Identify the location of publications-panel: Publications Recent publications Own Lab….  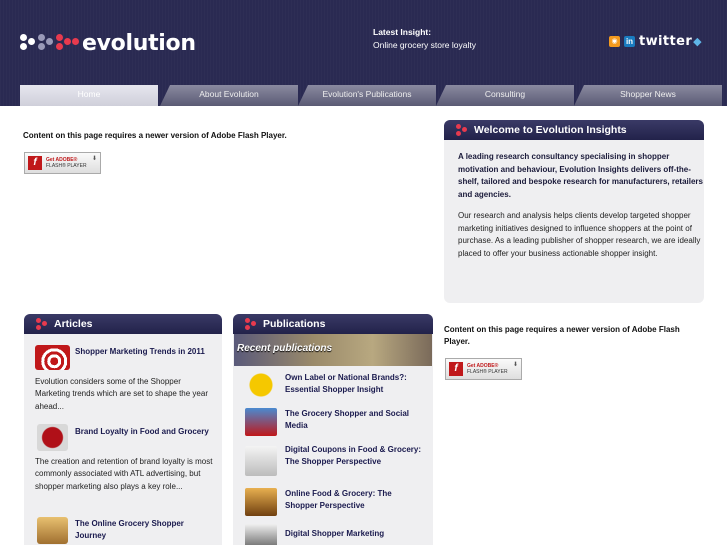
(333, 429).